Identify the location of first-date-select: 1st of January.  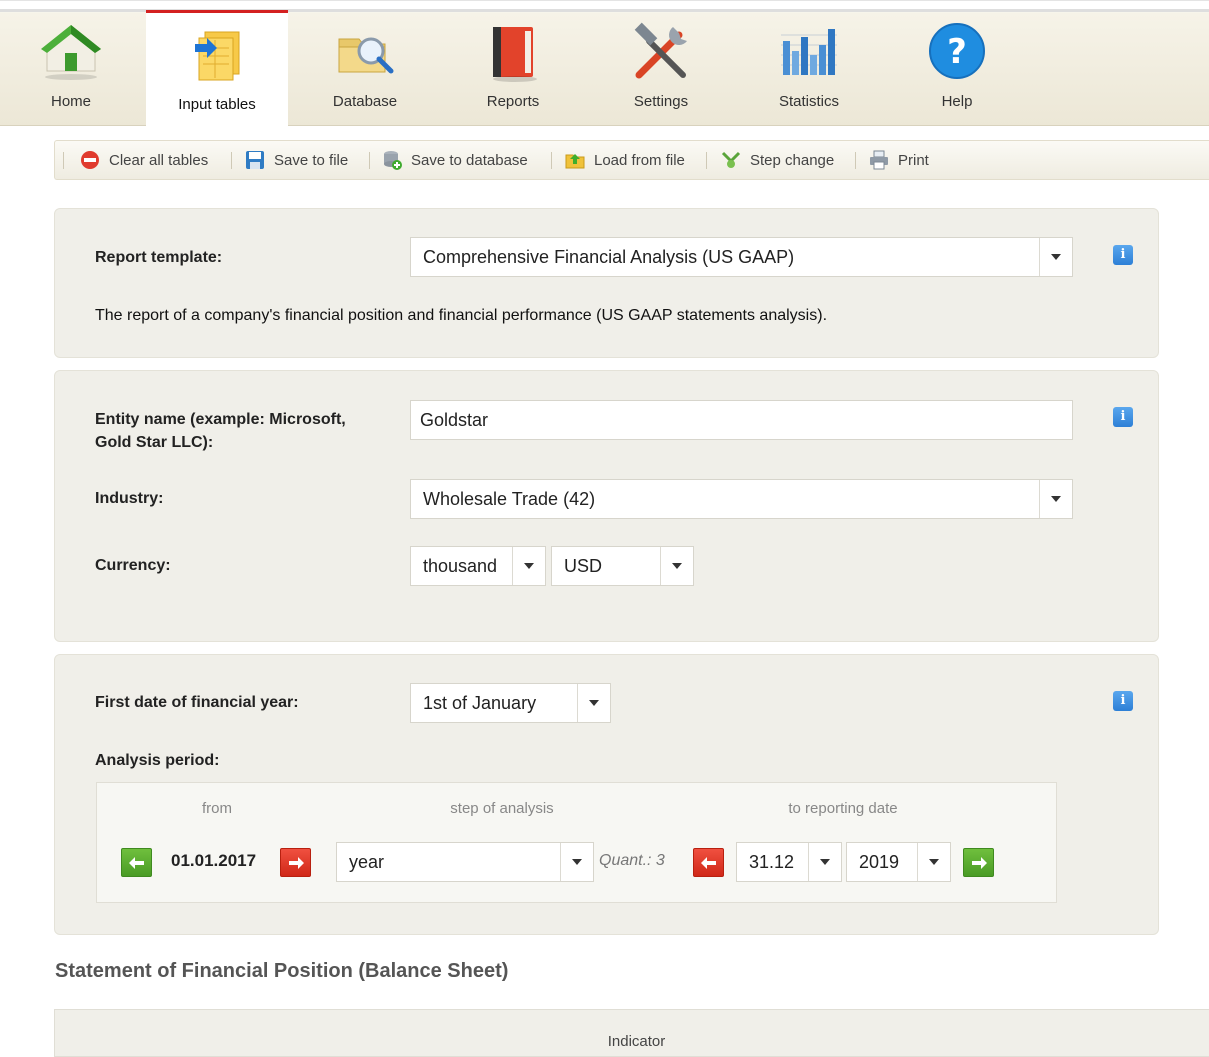
(510, 703).